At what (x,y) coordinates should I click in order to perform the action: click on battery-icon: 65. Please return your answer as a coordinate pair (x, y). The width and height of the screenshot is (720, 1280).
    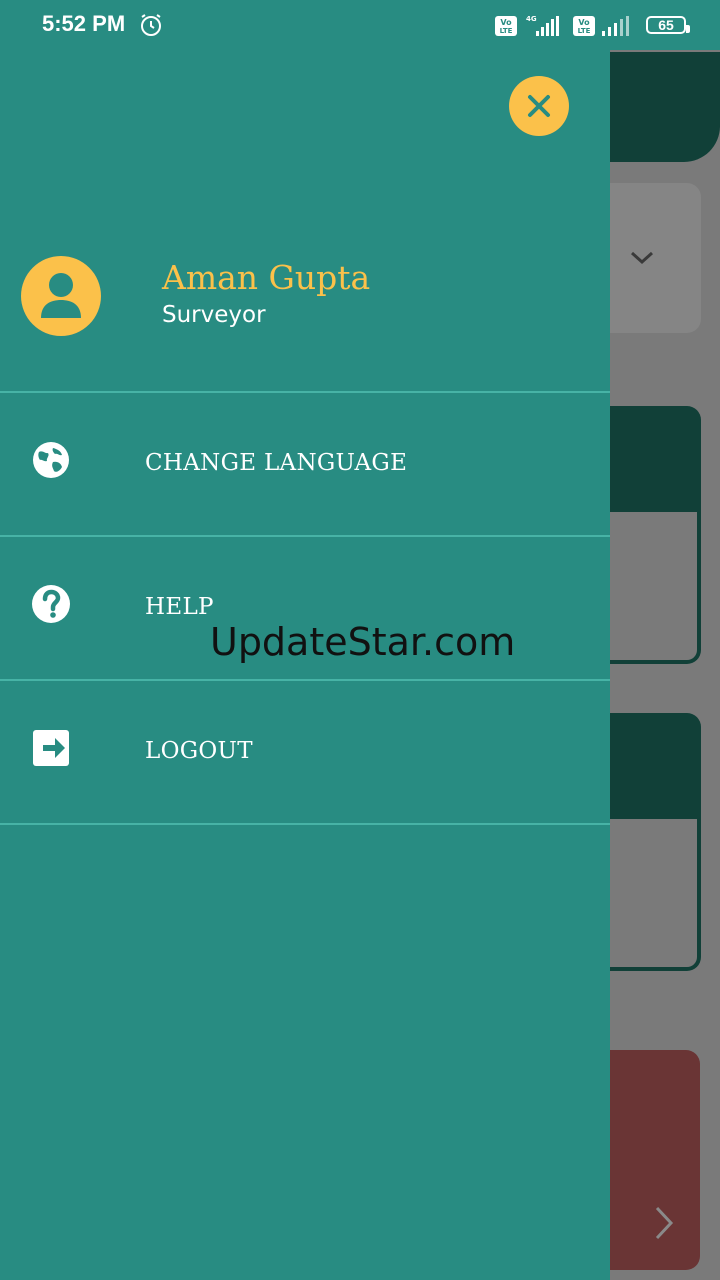
    Looking at the image, I should click on (668, 25).